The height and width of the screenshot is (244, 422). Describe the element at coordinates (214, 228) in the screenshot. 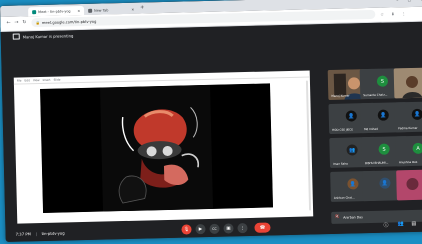

I see `captions-button: CC` at that location.